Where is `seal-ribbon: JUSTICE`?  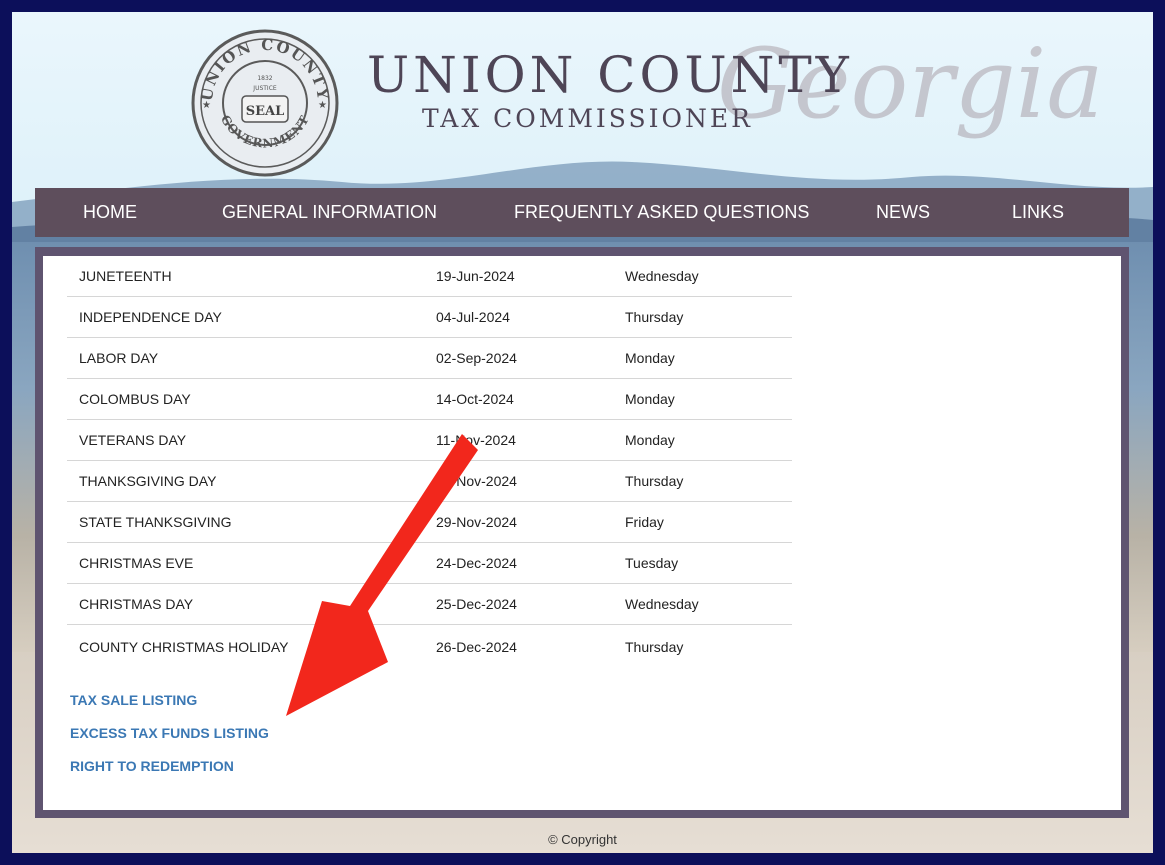
seal-ribbon: JUSTICE is located at coordinates (264, 88).